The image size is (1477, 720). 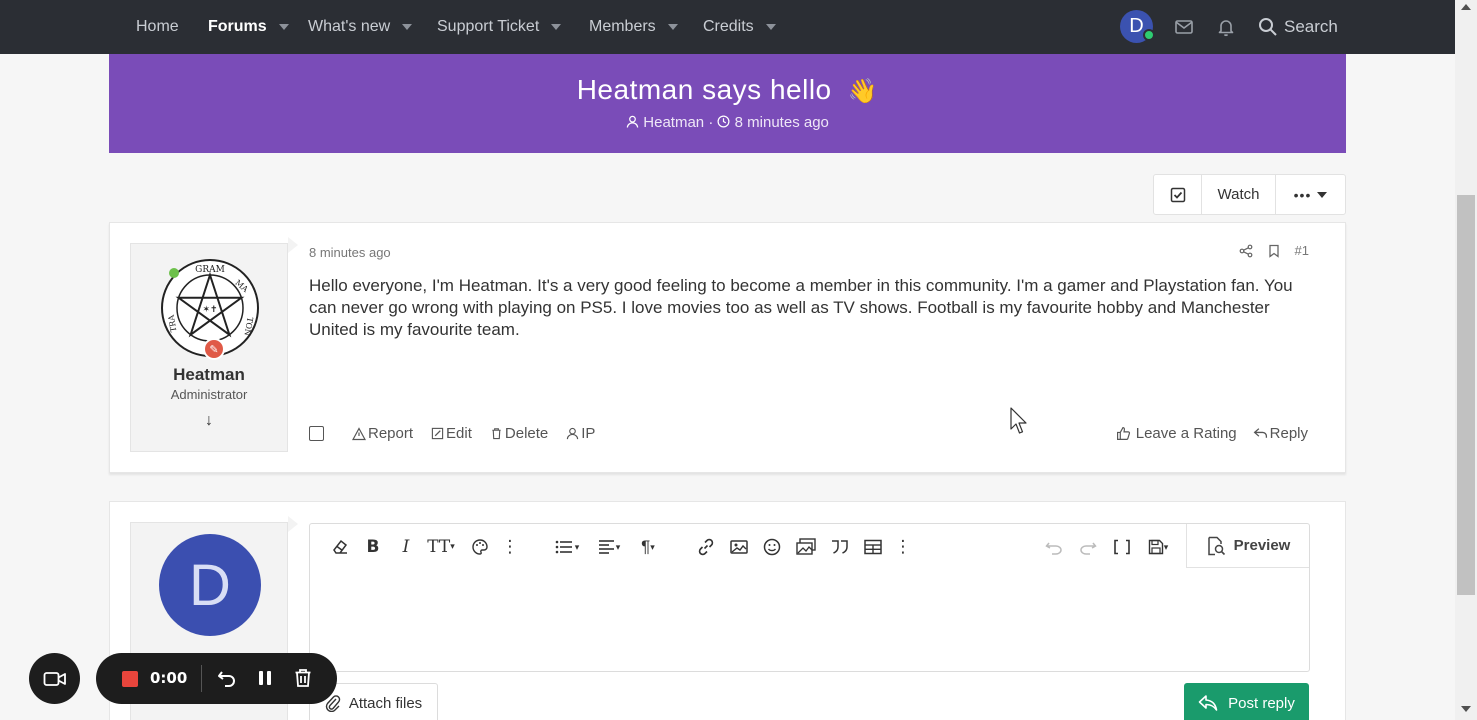 What do you see at coordinates (1178, 194) in the screenshot?
I see `select-thread-button` at bounding box center [1178, 194].